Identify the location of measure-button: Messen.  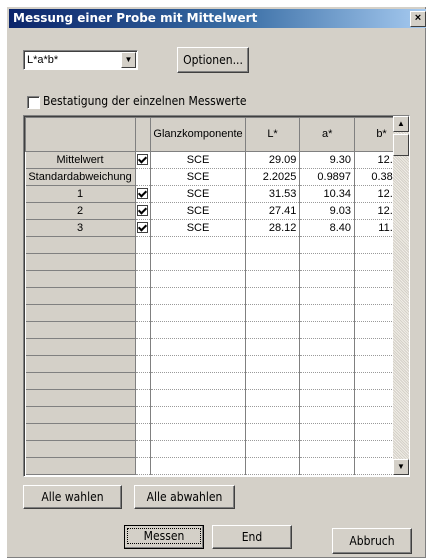
(164, 537).